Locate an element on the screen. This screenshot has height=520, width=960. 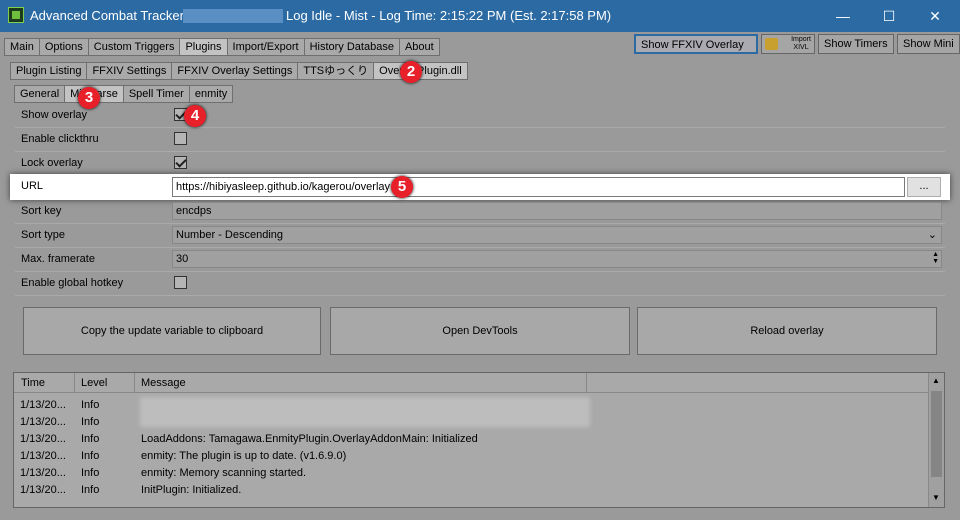
max-framerate-label: Max. framerate is located at coordinates (58, 259).